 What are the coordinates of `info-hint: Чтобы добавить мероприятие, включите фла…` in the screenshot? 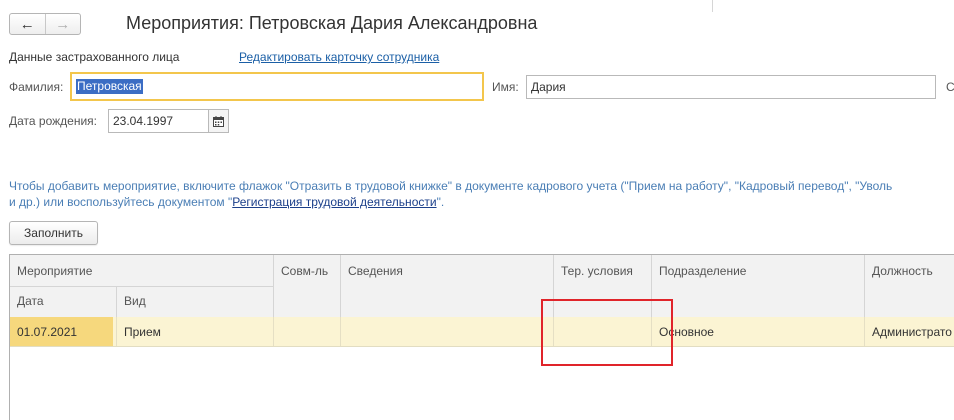 It's located at (481, 194).